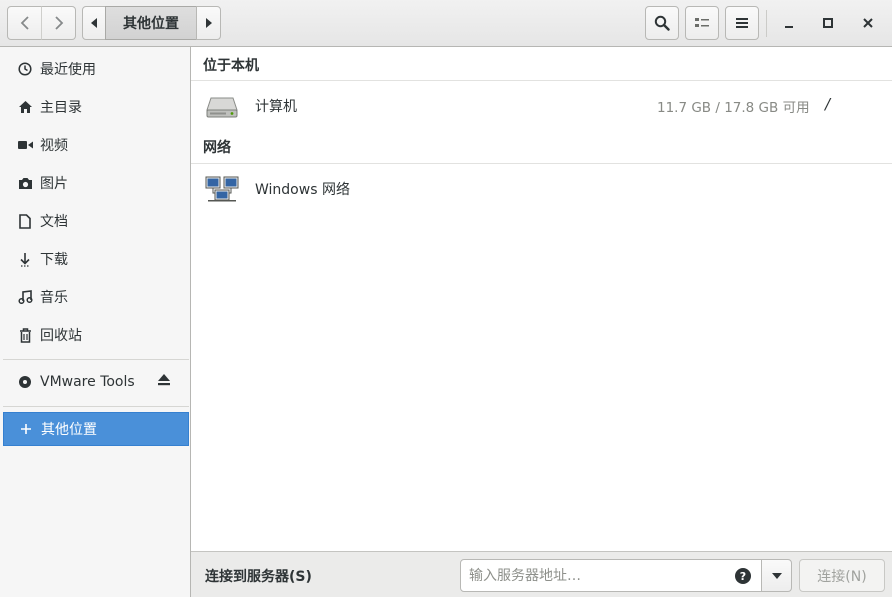  Describe the element at coordinates (789, 23) in the screenshot. I see `minimize-button` at that location.